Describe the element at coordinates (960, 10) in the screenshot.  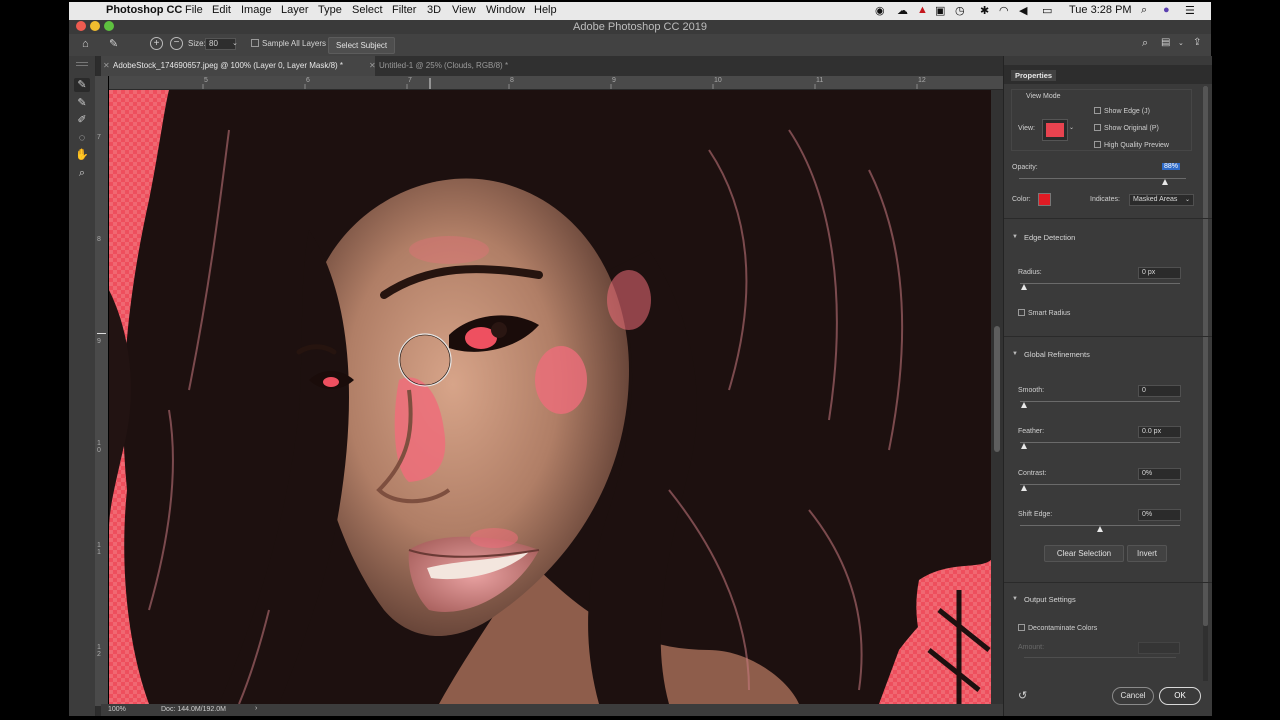
I see `time-machine-icon: ◷` at that location.